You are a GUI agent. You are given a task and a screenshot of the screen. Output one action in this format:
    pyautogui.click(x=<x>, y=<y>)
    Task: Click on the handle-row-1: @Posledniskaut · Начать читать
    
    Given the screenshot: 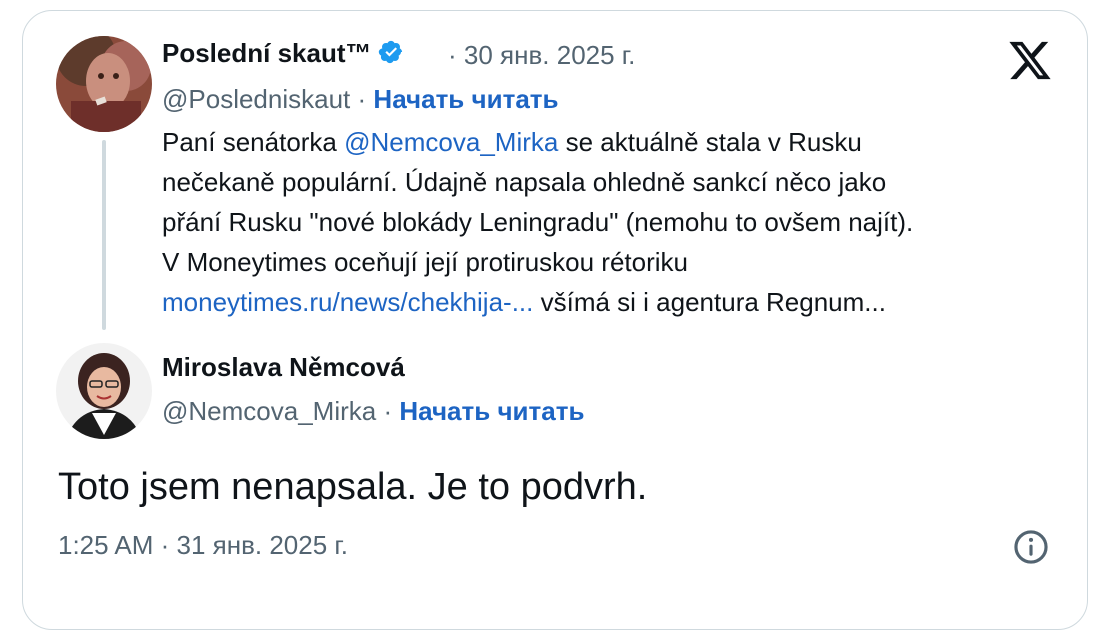 What is the action you would take?
    pyautogui.click(x=360, y=99)
    